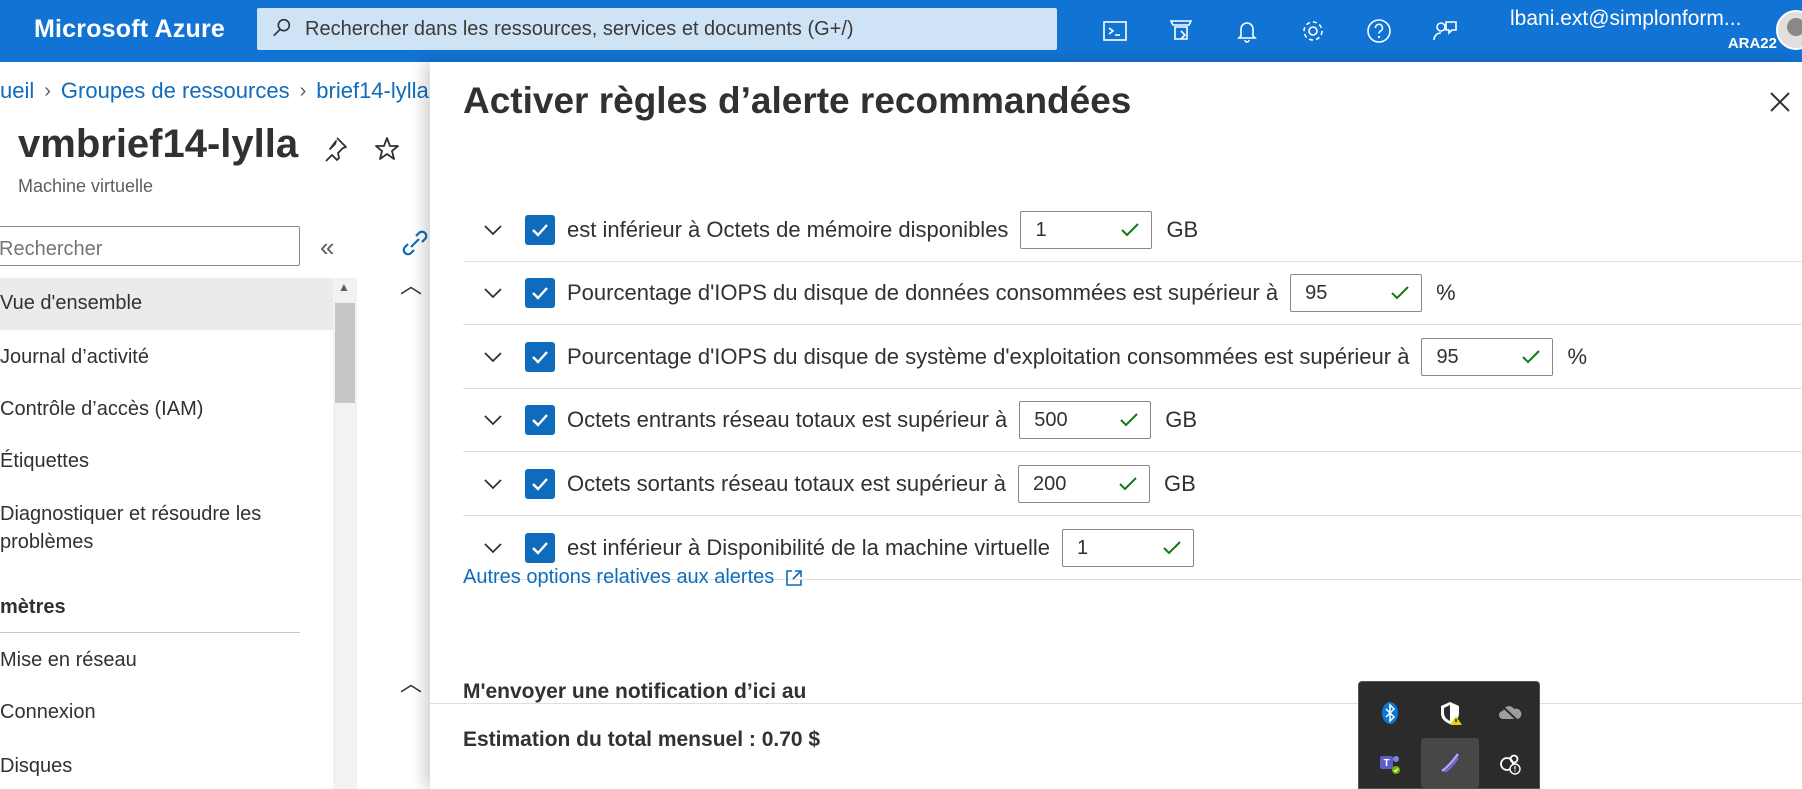 This screenshot has height=789, width=1802. Describe the element at coordinates (1780, 102) in the screenshot. I see `close-icon` at that location.